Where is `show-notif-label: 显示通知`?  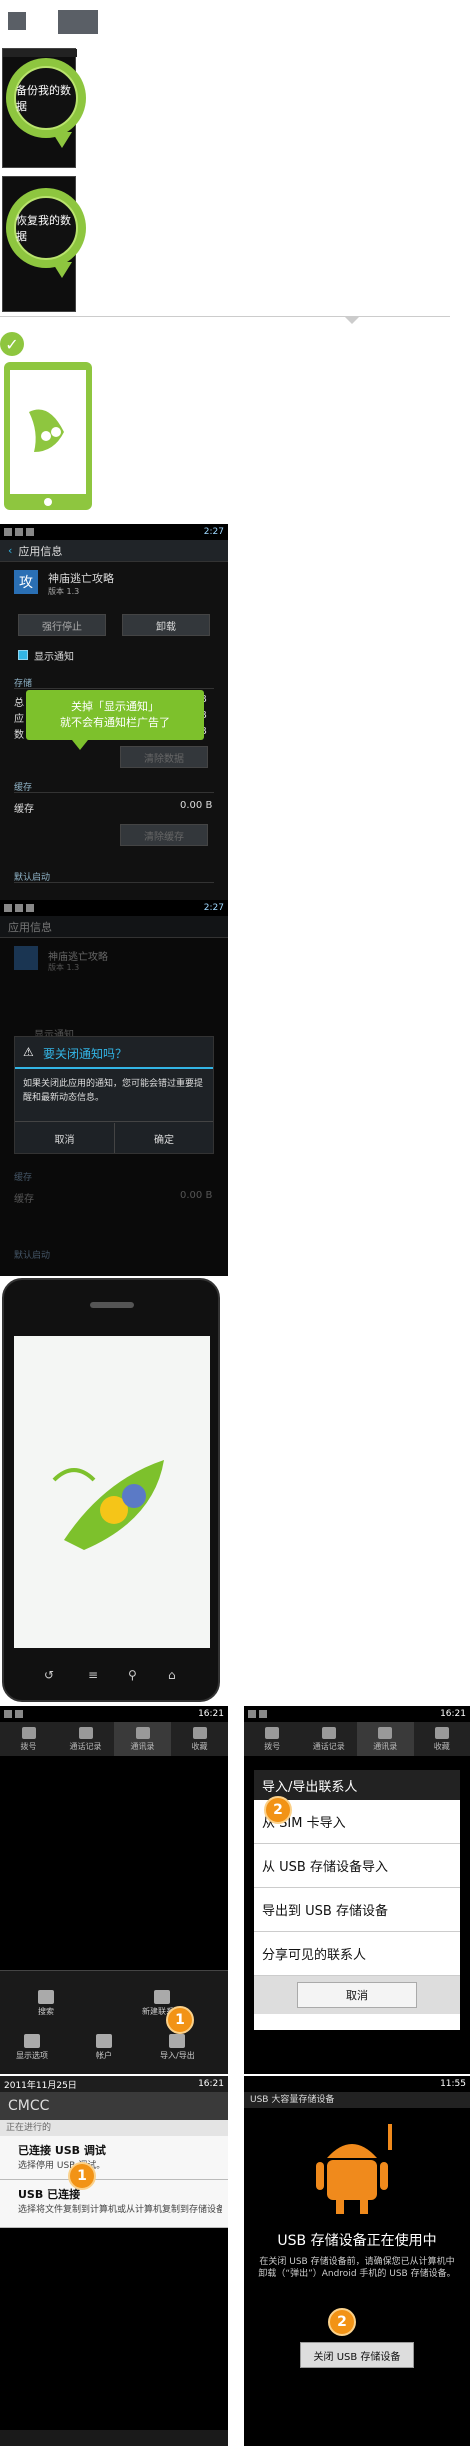
show-notif-label: 显示通知 is located at coordinates (54, 657).